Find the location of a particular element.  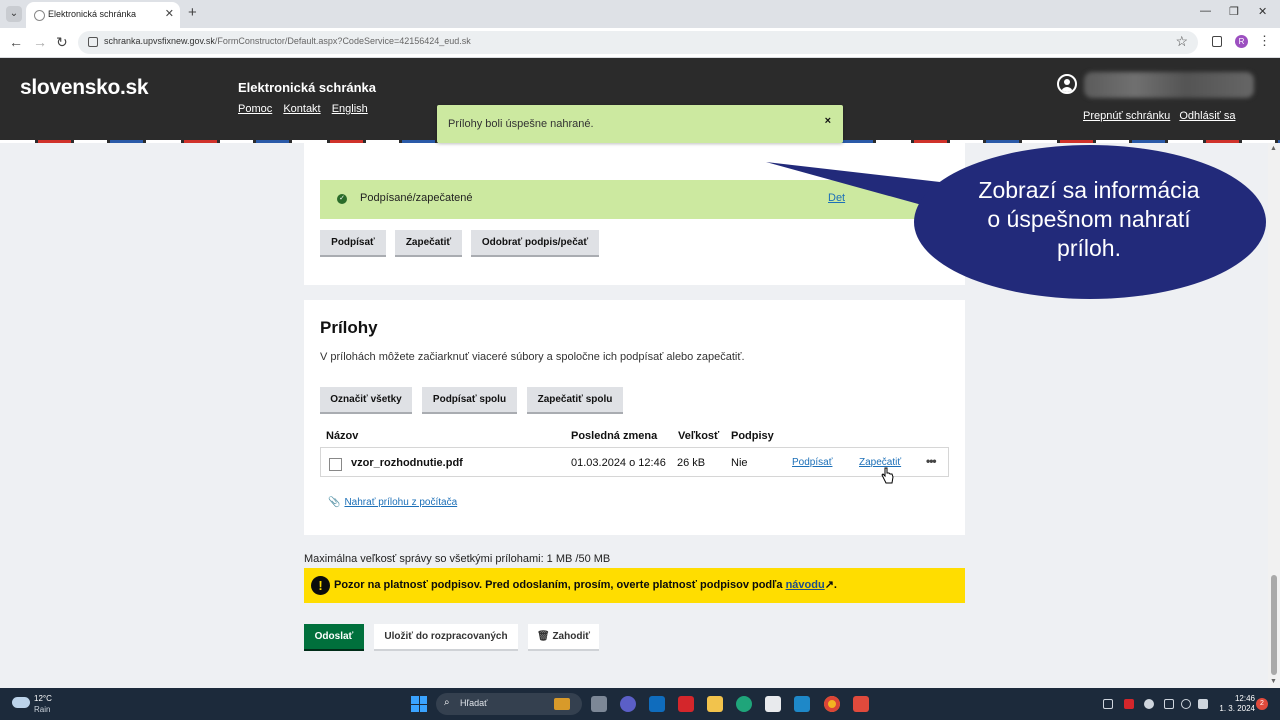

scroll-thumb is located at coordinates (1274, 625).